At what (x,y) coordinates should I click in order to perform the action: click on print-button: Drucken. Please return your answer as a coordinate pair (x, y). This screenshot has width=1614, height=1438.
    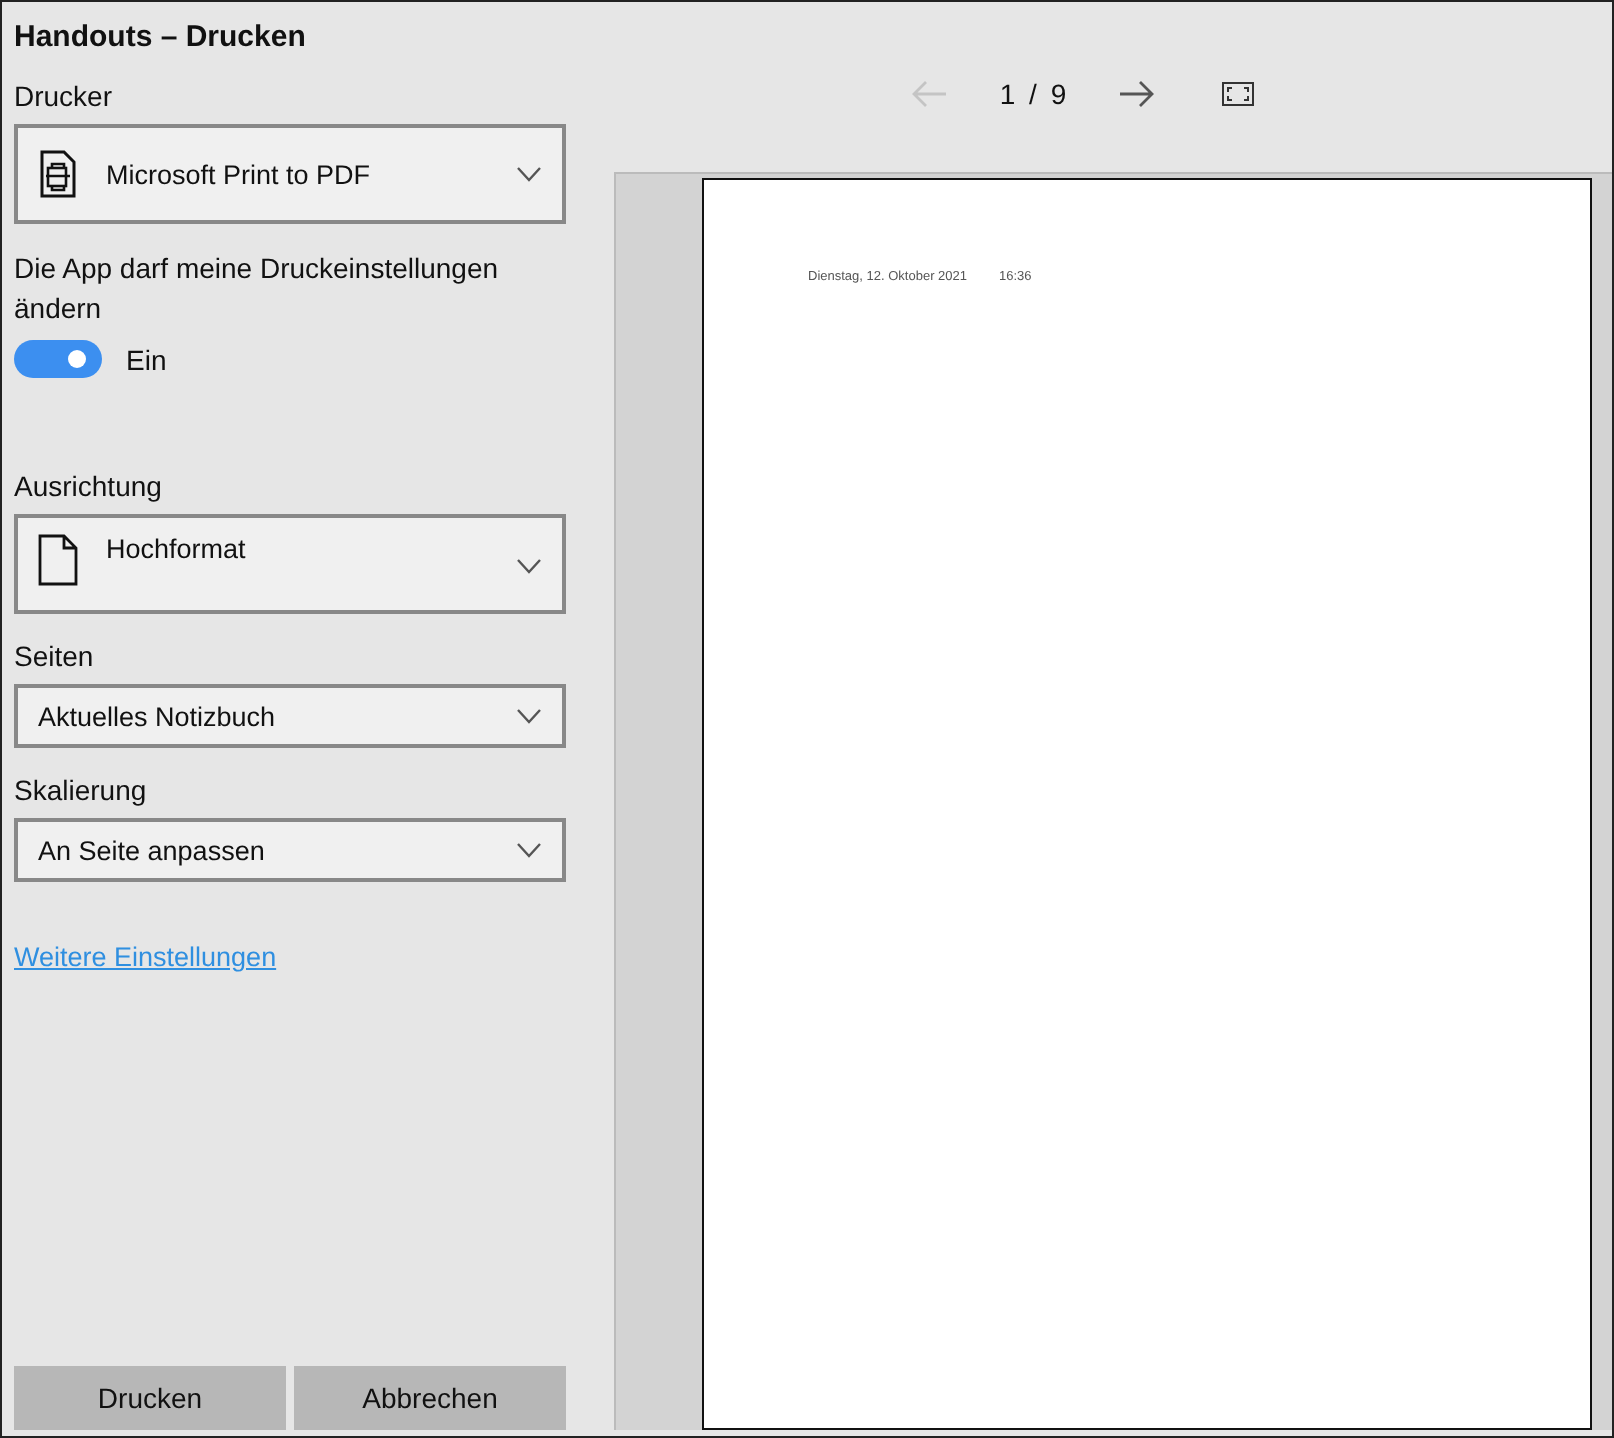
    Looking at the image, I should click on (150, 1398).